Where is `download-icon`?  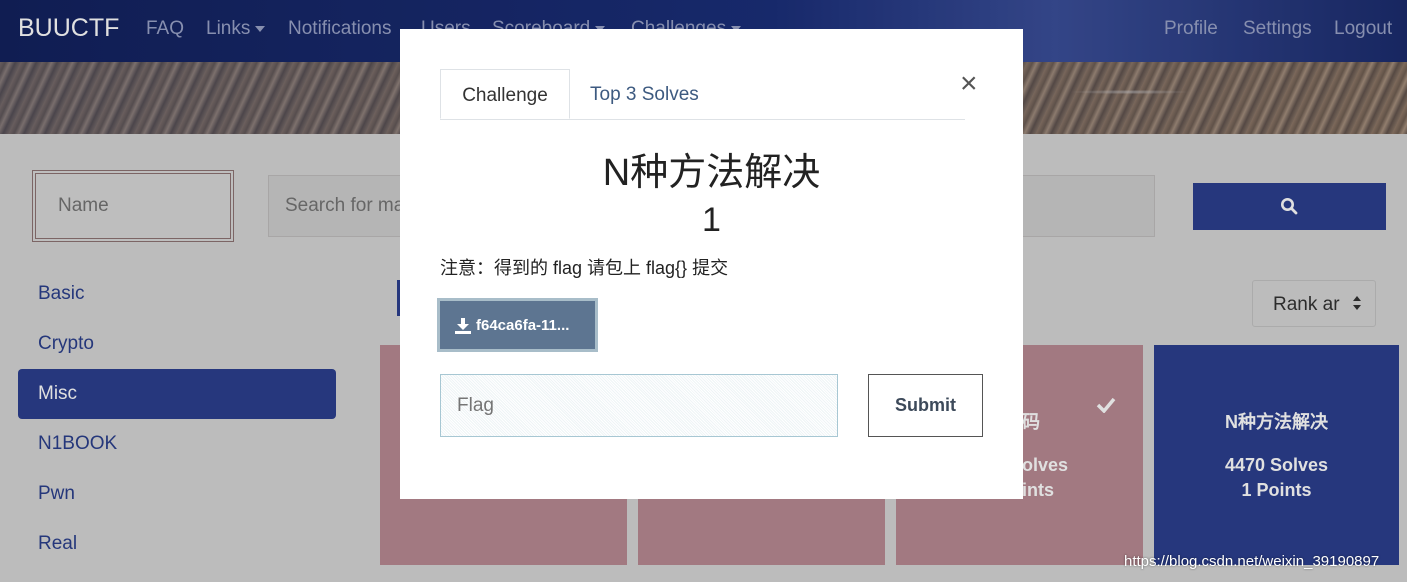
download-icon is located at coordinates (463, 326).